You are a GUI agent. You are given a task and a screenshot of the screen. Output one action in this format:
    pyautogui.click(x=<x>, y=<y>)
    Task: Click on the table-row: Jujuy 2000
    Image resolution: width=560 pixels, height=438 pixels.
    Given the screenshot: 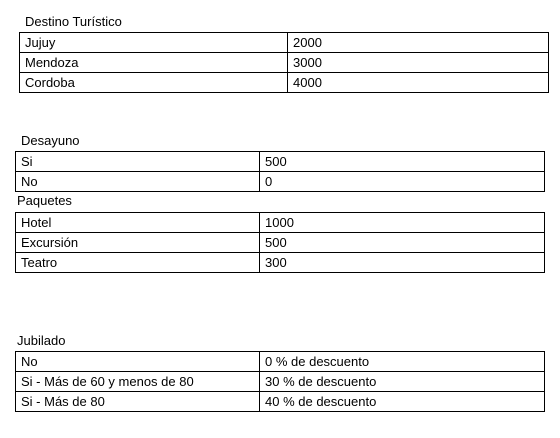 What is the action you would take?
    pyautogui.click(x=284, y=42)
    